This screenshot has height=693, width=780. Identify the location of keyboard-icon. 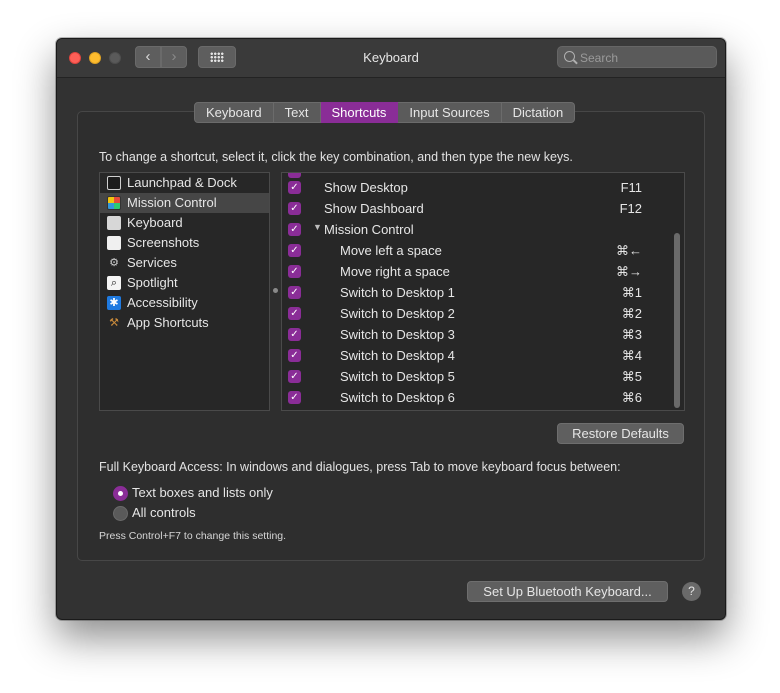
(114, 223).